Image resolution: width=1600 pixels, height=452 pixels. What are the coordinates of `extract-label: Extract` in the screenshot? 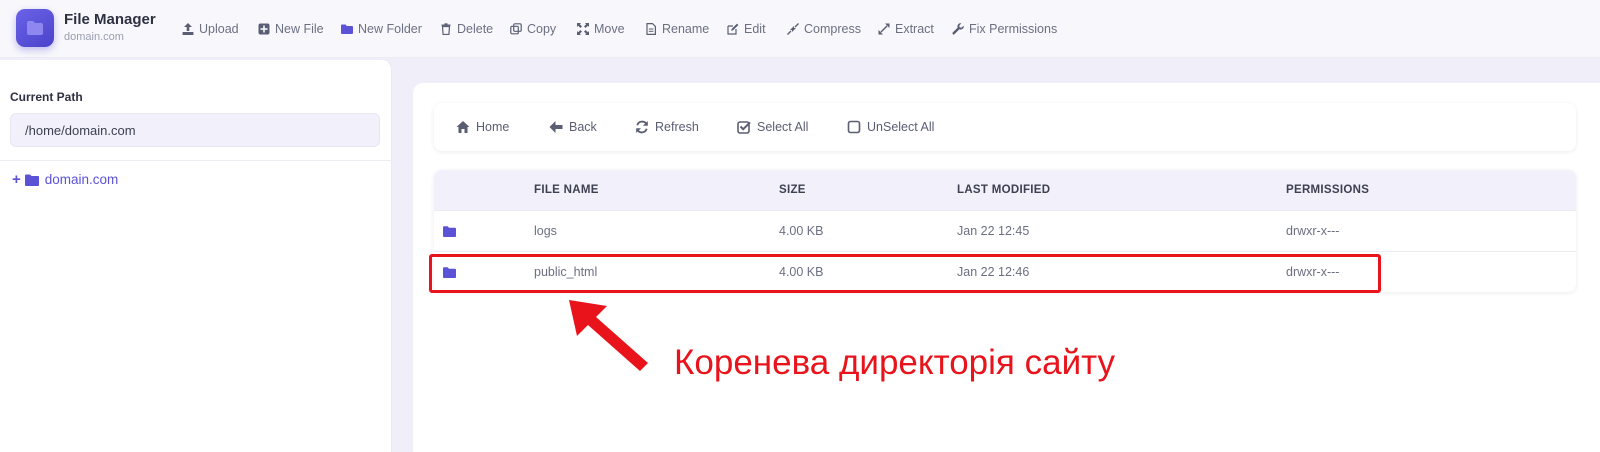 It's located at (914, 29).